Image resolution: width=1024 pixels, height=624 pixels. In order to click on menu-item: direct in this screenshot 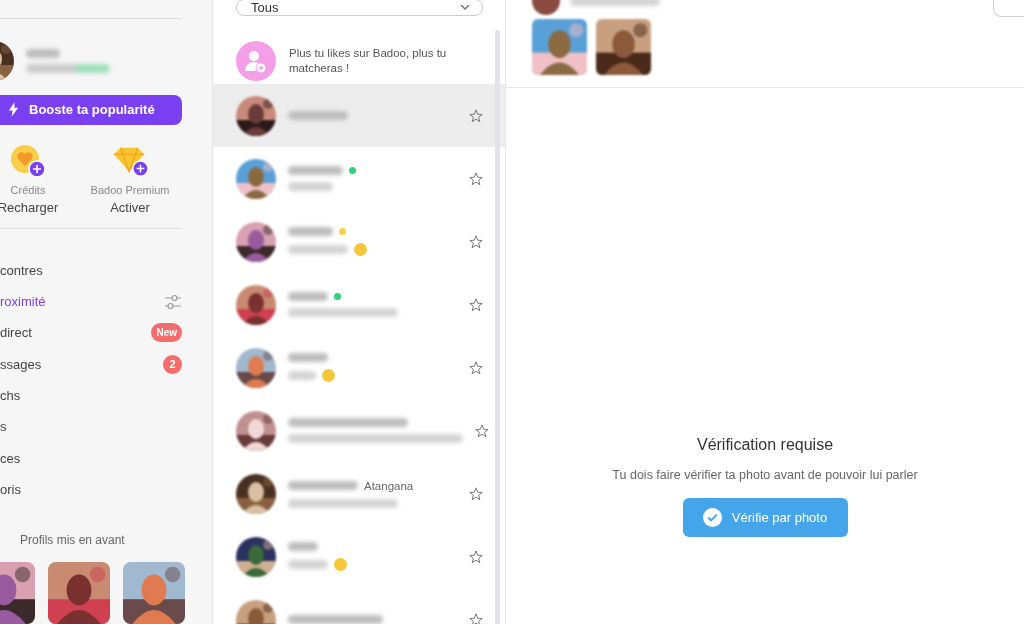, I will do `click(16, 333)`.